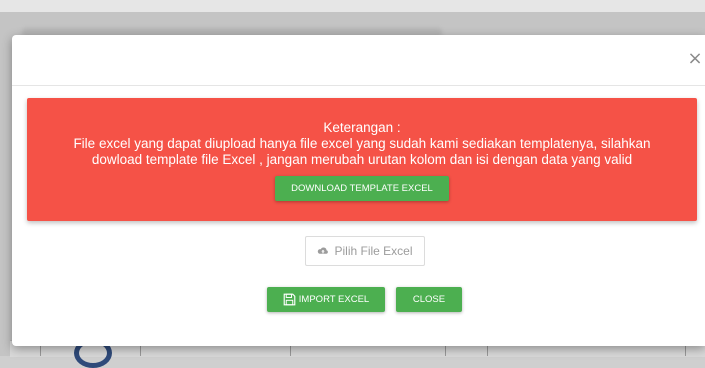  I want to click on alert-title: Keterangan :, so click(362, 127).